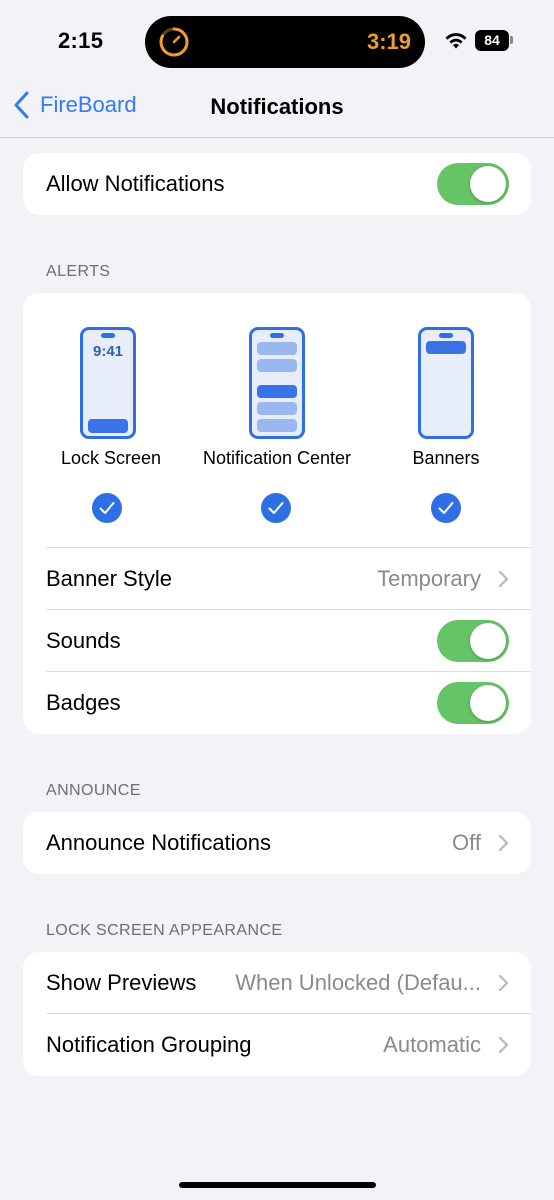  I want to click on home-indicator, so click(277, 1185).